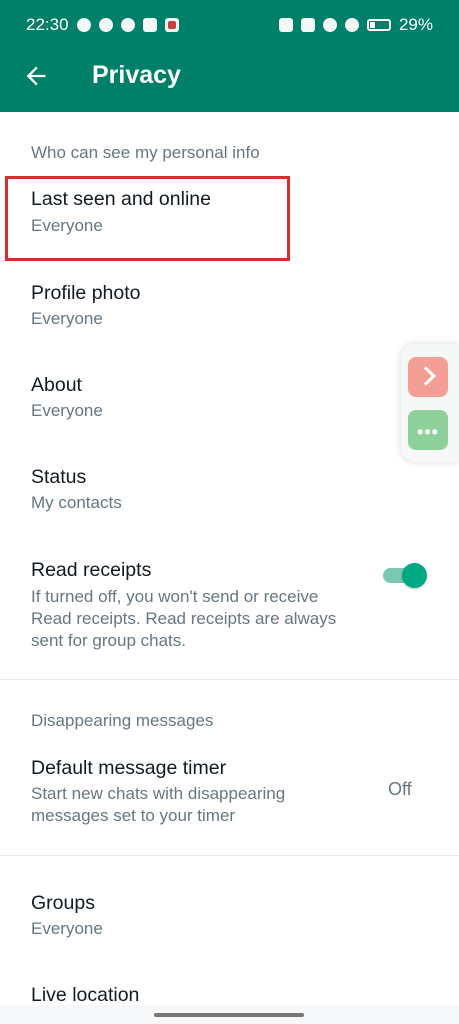 The height and width of the screenshot is (1024, 459). Describe the element at coordinates (307, 25) in the screenshot. I see `vibrate-icon` at that location.